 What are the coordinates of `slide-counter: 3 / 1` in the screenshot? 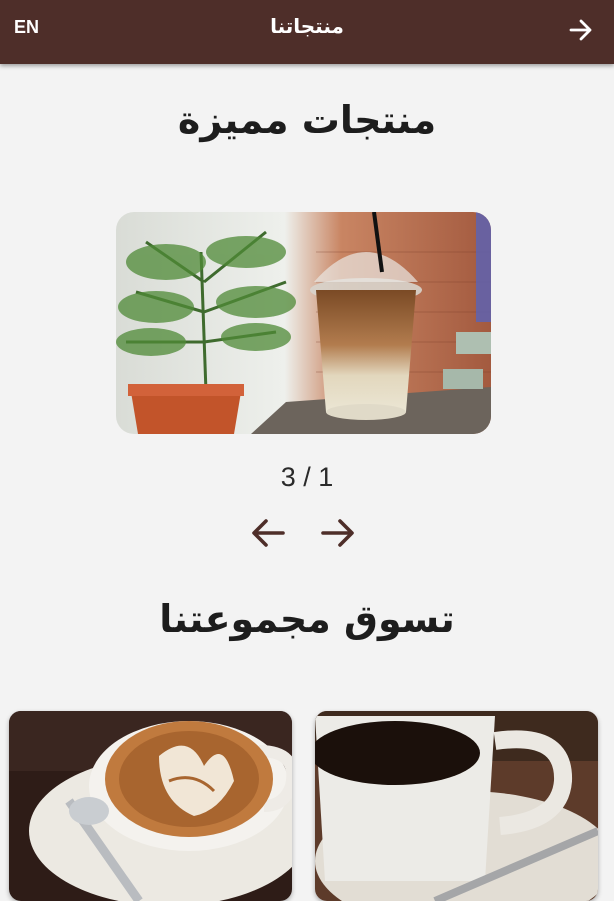 It's located at (307, 477).